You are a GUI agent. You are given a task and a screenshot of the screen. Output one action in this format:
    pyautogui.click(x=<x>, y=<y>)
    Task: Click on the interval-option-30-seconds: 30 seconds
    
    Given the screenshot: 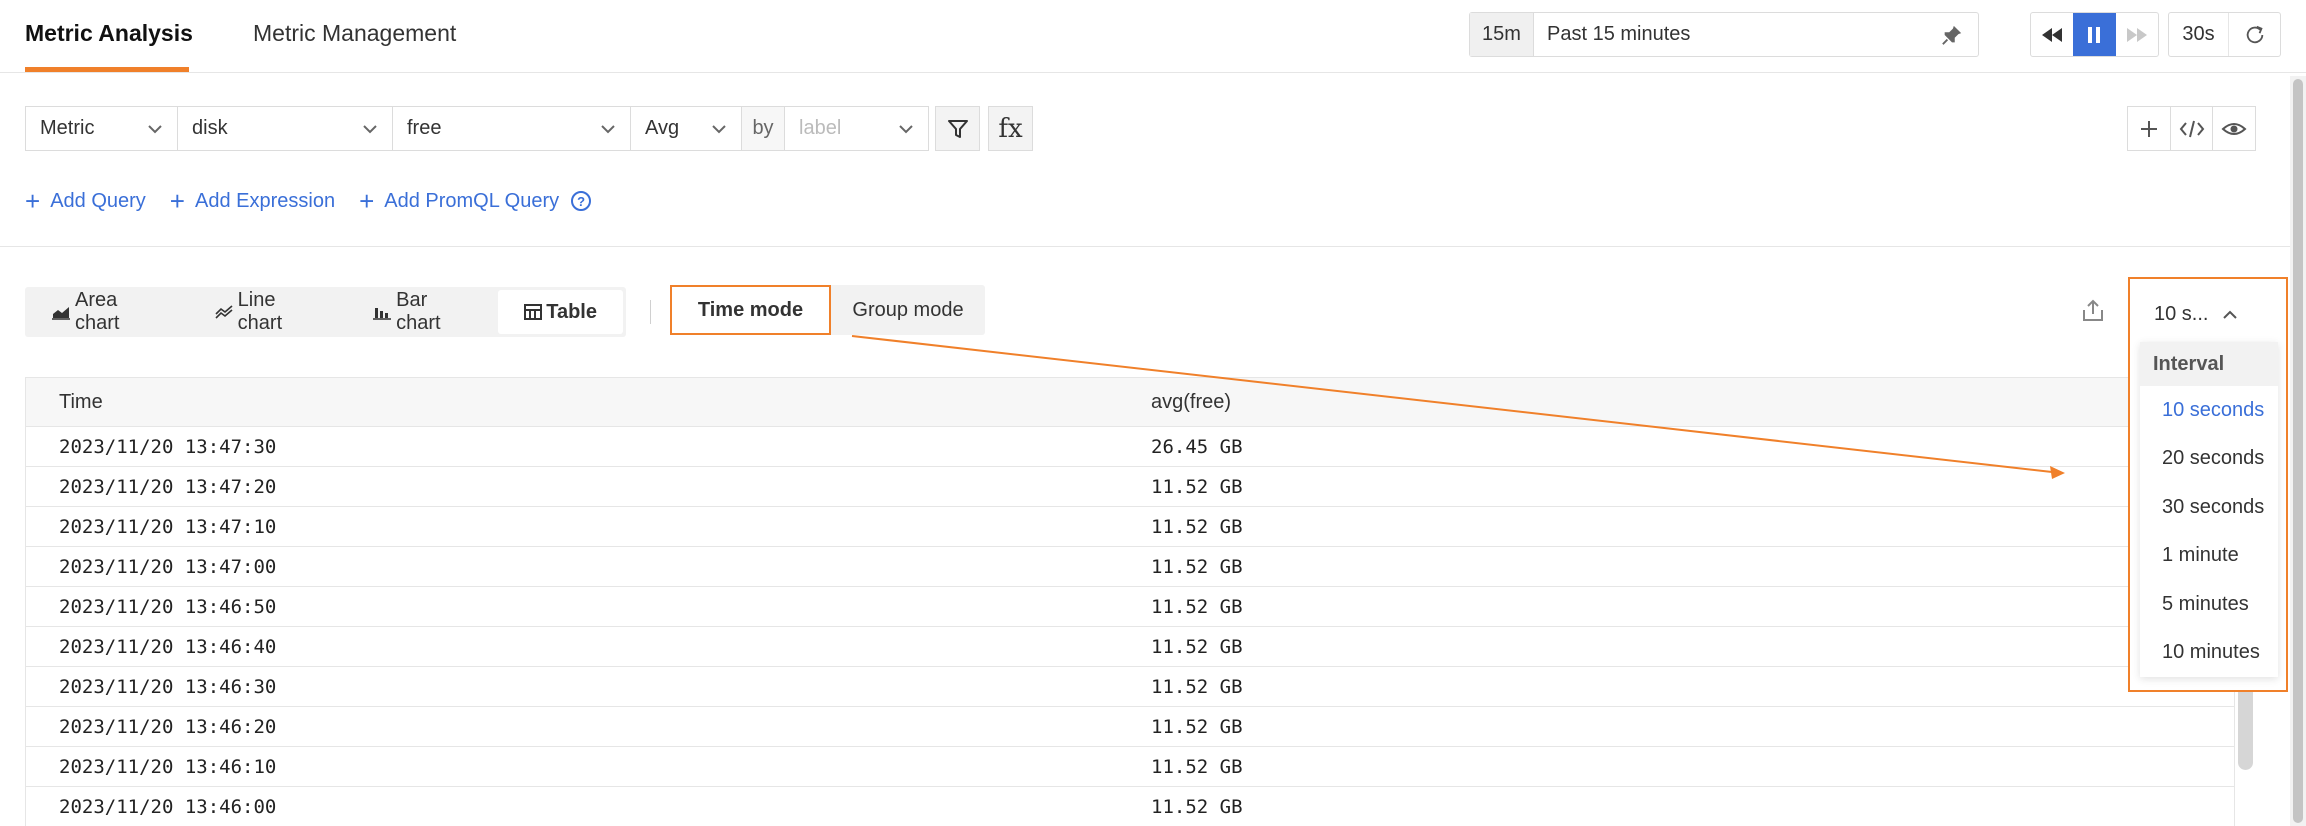 What is the action you would take?
    pyautogui.click(x=2209, y=507)
    